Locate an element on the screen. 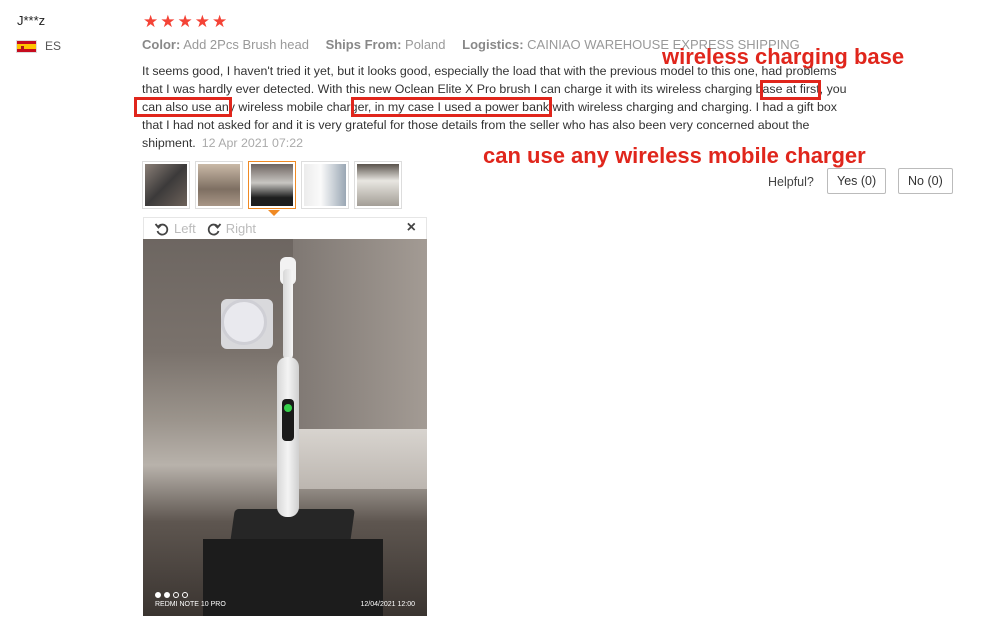 The height and width of the screenshot is (631, 981). star-rating: ★ ★ ★ ★ ★ is located at coordinates (185, 21).